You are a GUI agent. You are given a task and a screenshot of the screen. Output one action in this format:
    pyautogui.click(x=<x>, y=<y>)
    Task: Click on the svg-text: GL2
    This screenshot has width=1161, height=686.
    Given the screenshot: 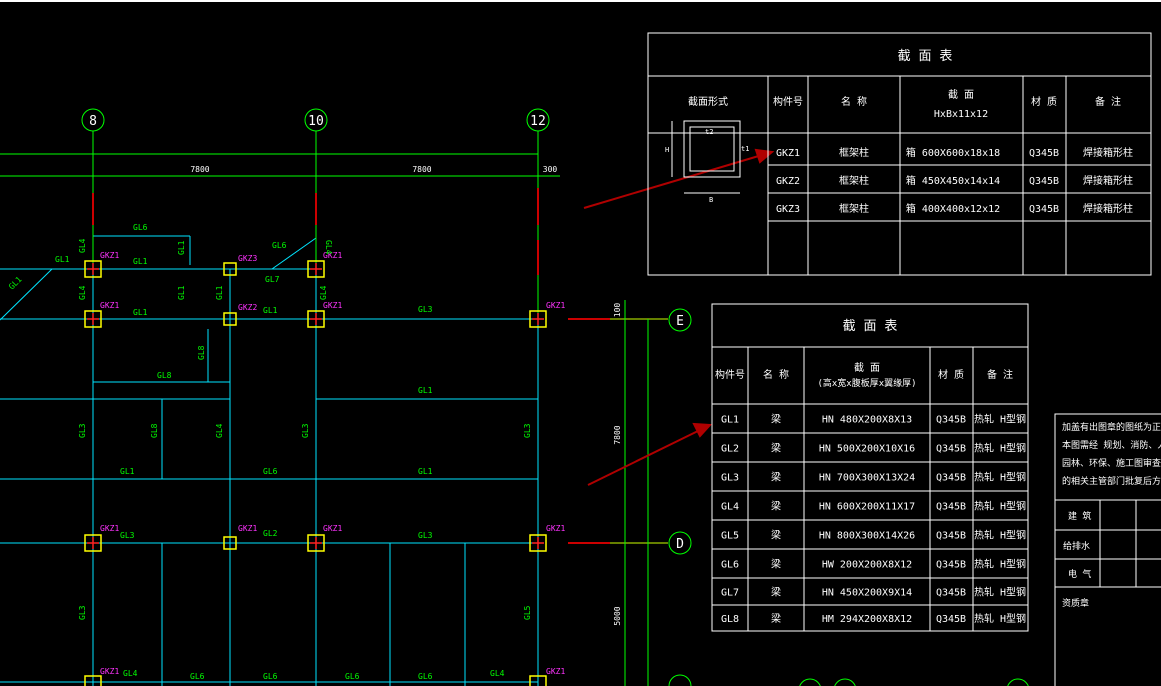 What is the action you would take?
    pyautogui.click(x=270, y=533)
    